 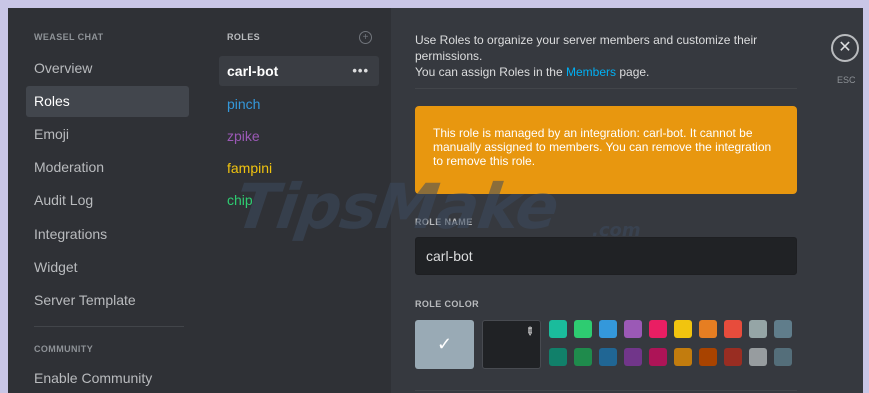 What do you see at coordinates (107, 167) in the screenshot?
I see `sidebar-item-moderation: Moderation` at bounding box center [107, 167].